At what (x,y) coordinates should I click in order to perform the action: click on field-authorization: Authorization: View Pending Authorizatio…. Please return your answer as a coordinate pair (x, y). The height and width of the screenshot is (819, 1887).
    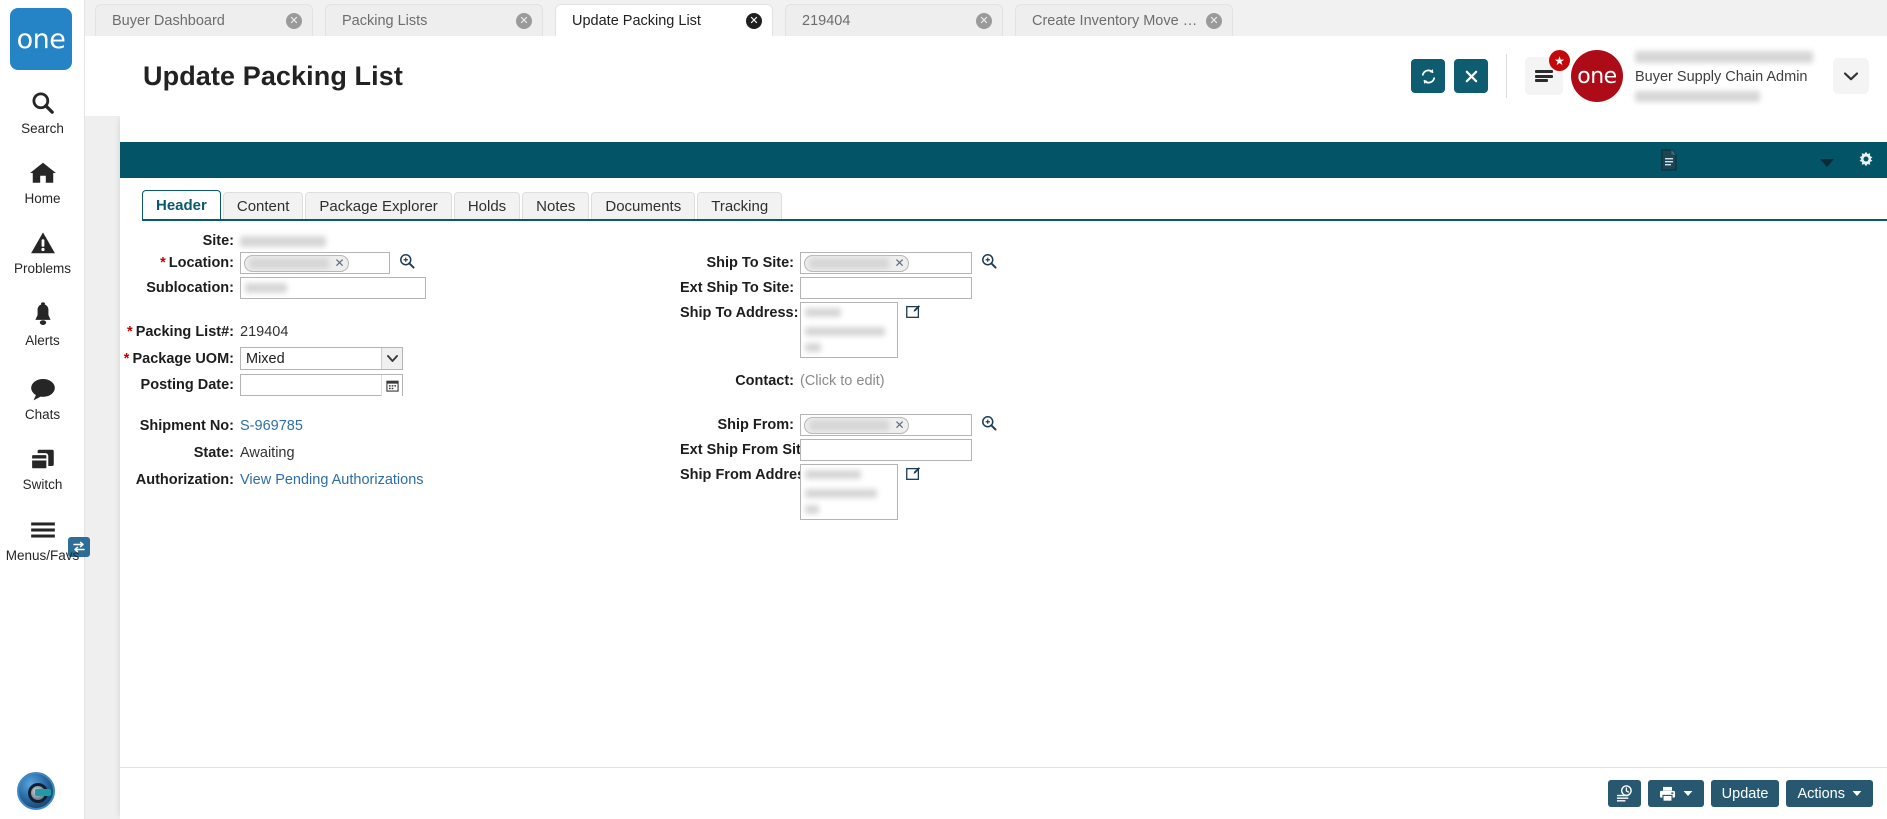
    Looking at the image, I should click on (272, 480).